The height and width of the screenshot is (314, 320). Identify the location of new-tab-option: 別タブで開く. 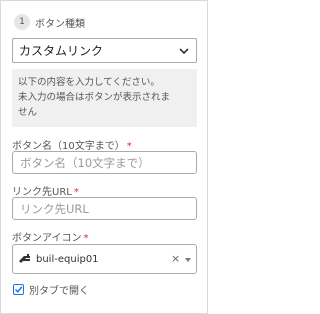
(51, 289).